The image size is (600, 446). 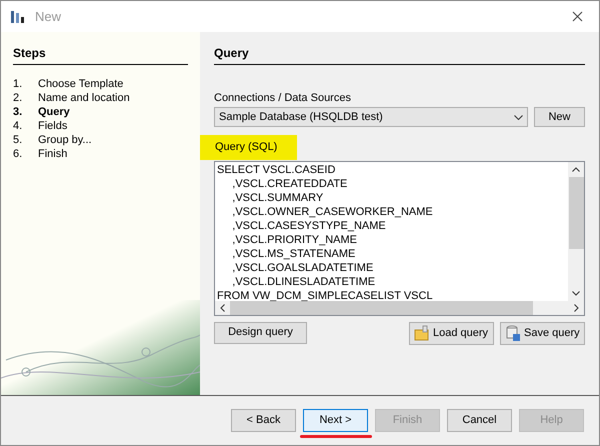 I want to click on query-line: ,VSCL.SUMMARY, so click(x=277, y=197).